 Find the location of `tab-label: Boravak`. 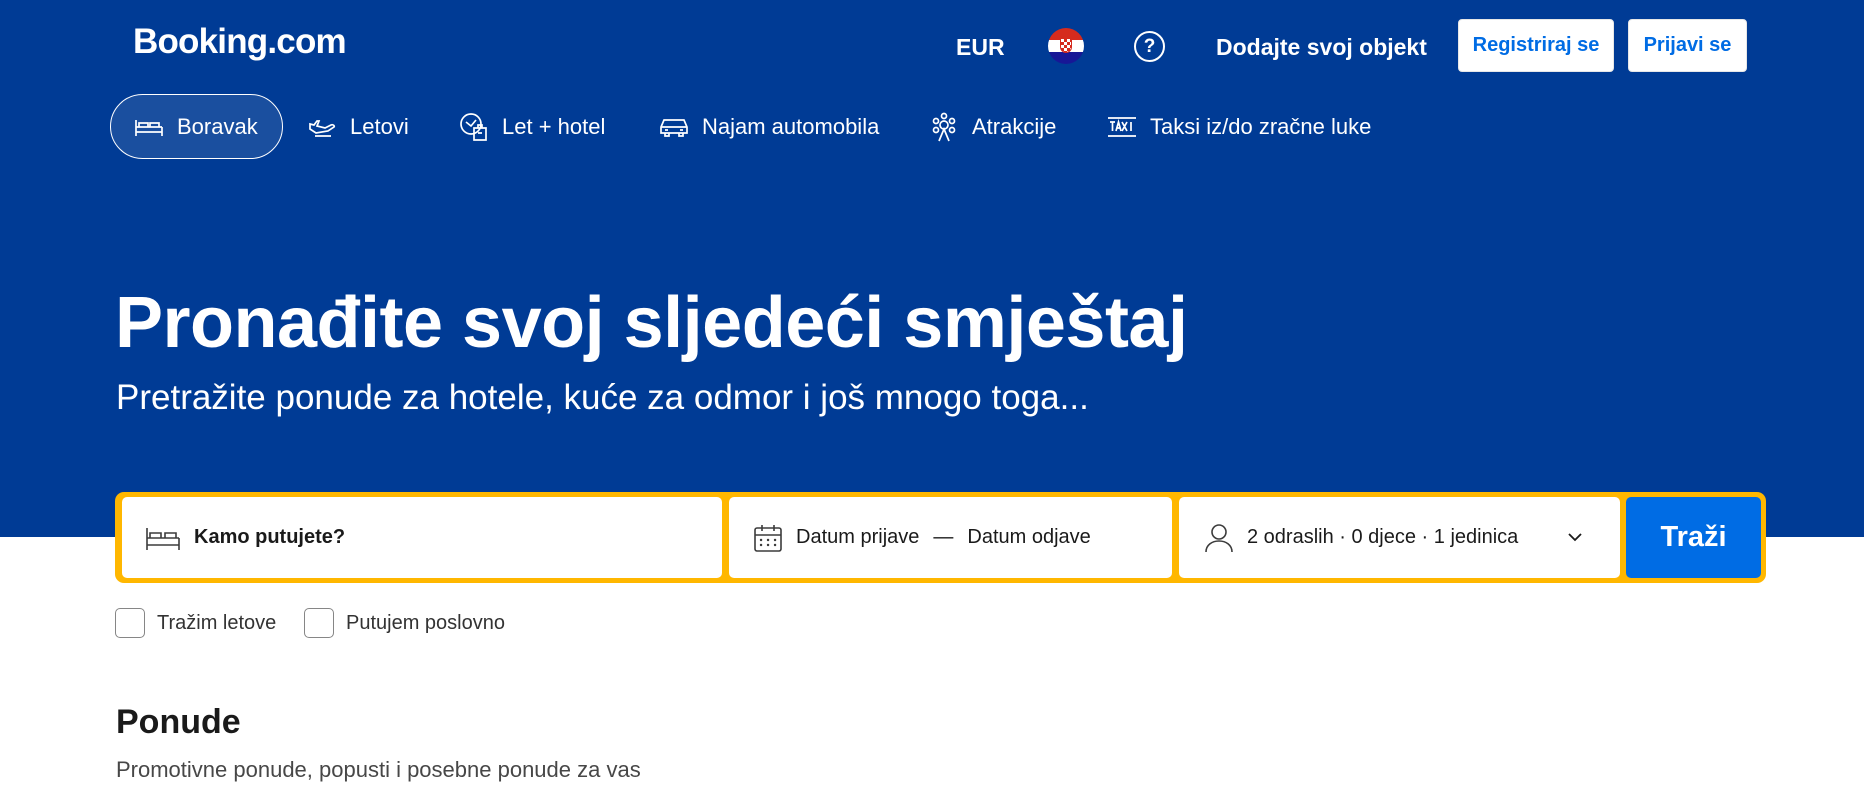

tab-label: Boravak is located at coordinates (217, 126).